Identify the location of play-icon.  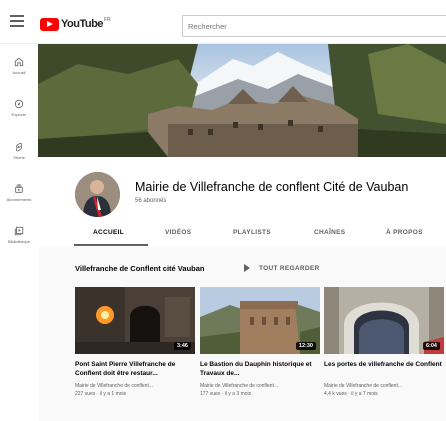
(247, 268).